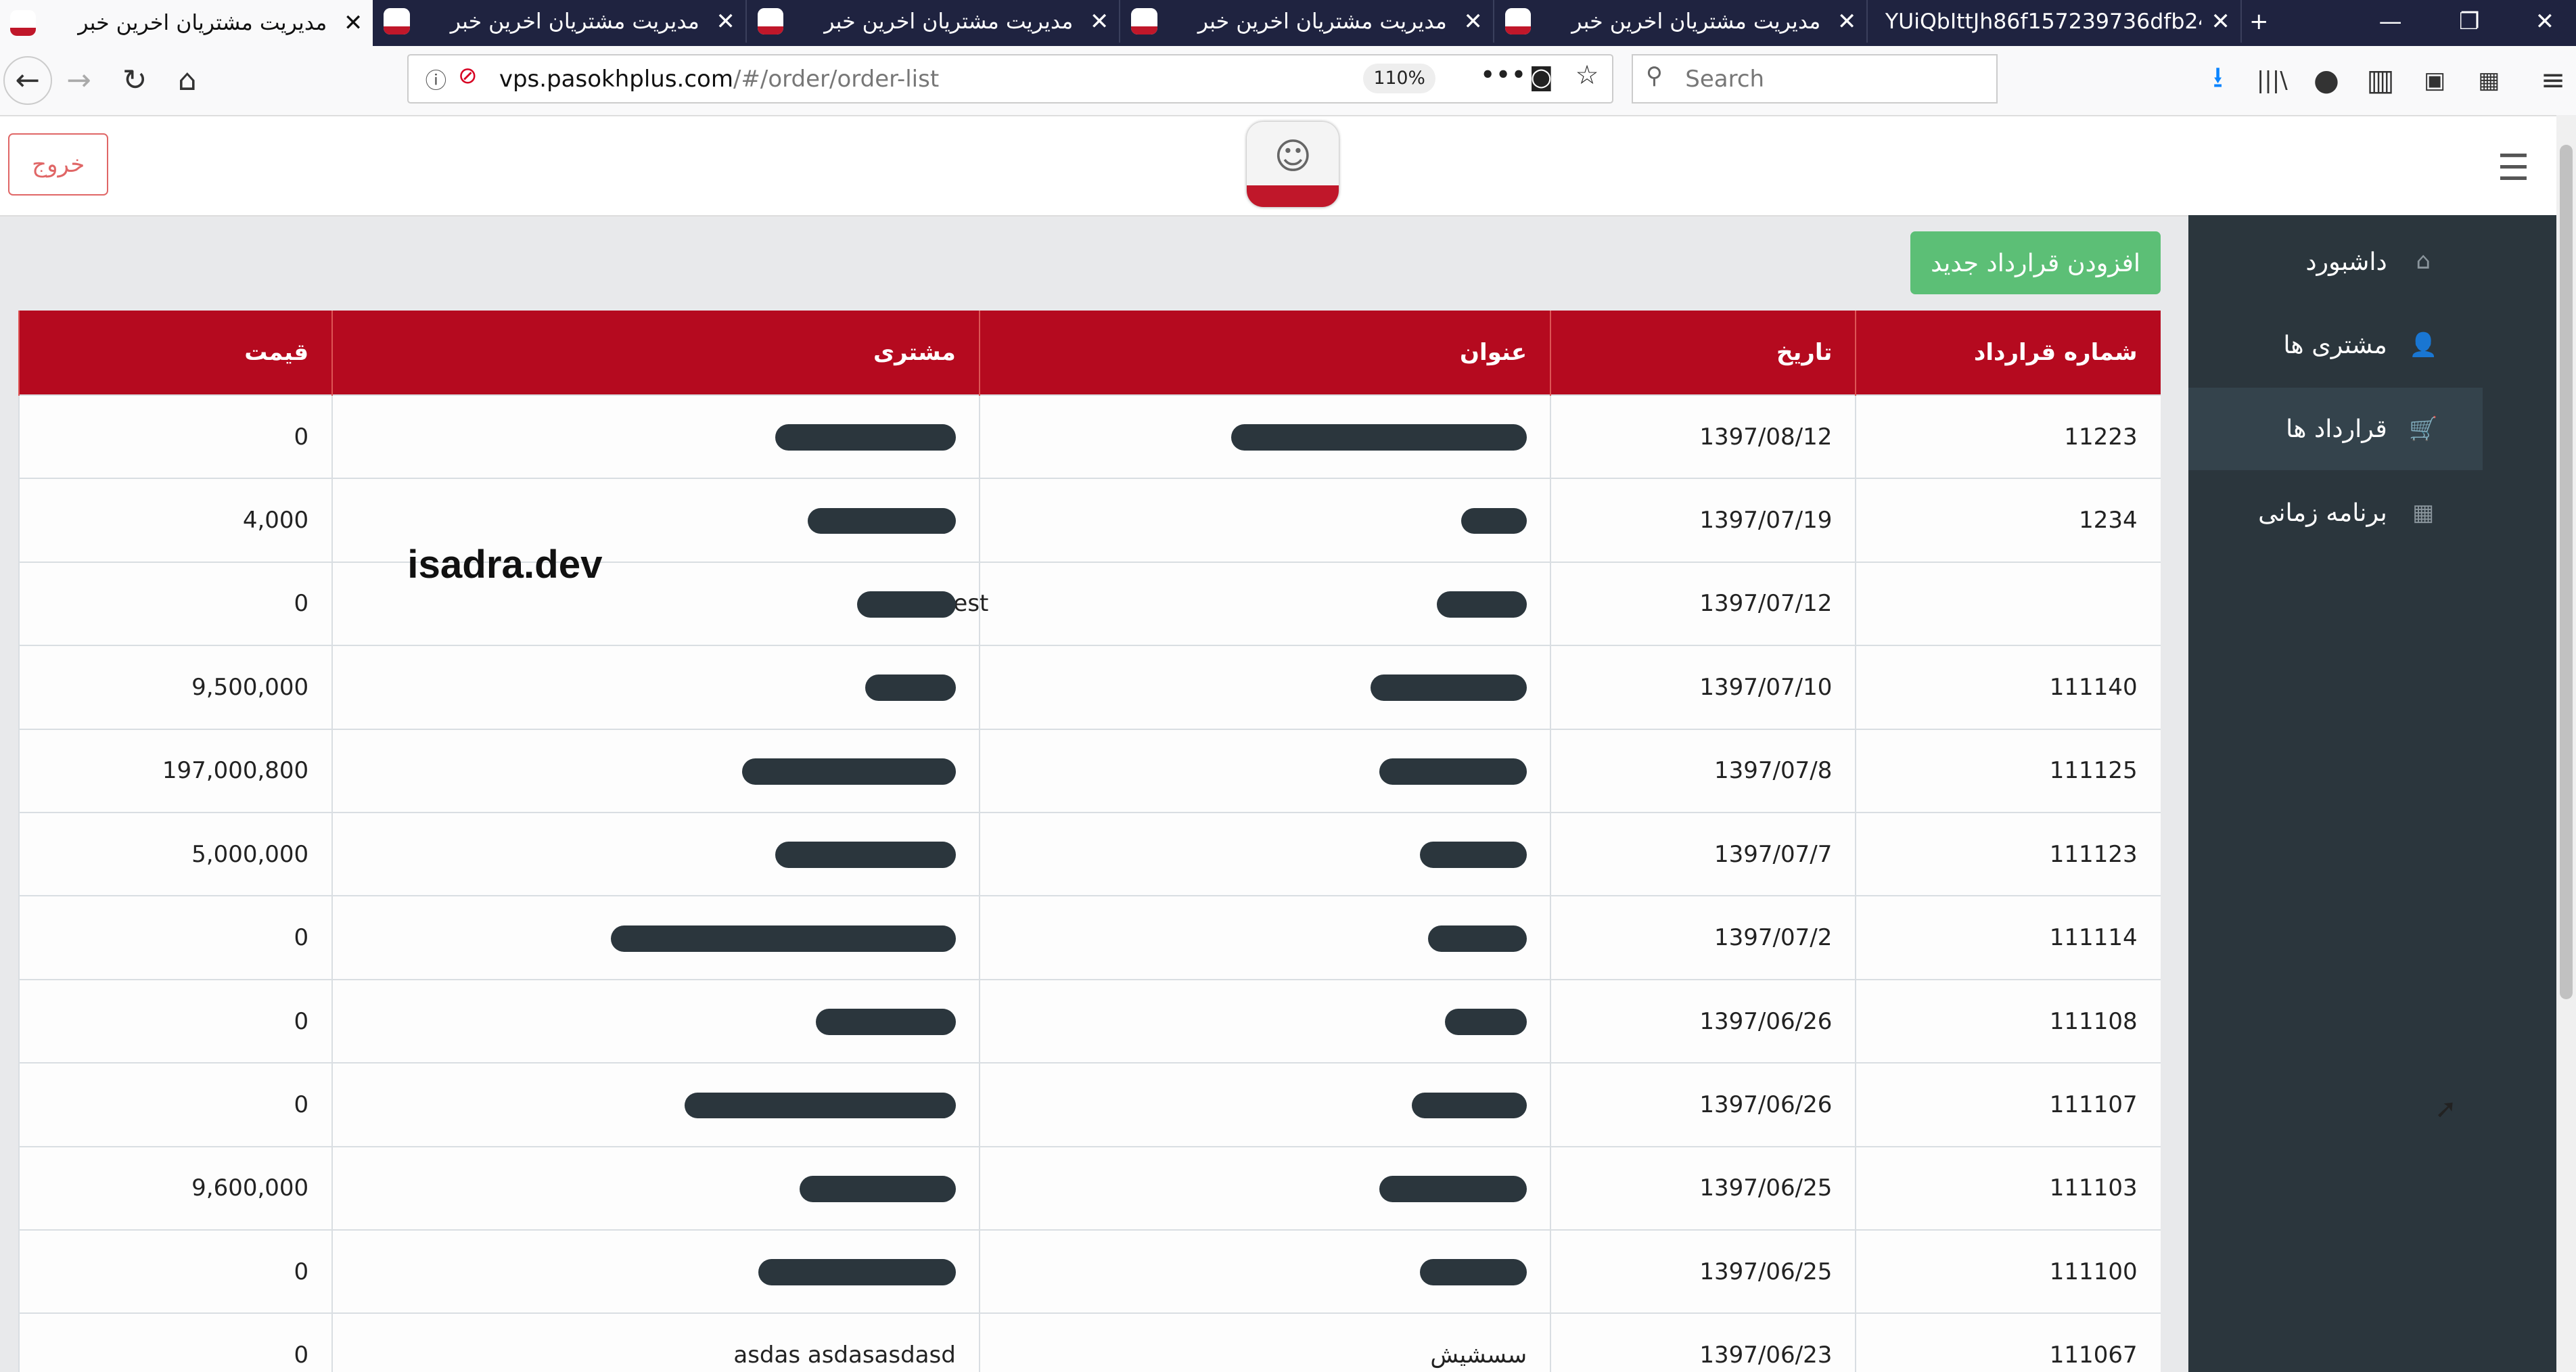 The height and width of the screenshot is (1372, 2576). Describe the element at coordinates (2541, 21) in the screenshot. I see `close-window-icon: ✕` at that location.